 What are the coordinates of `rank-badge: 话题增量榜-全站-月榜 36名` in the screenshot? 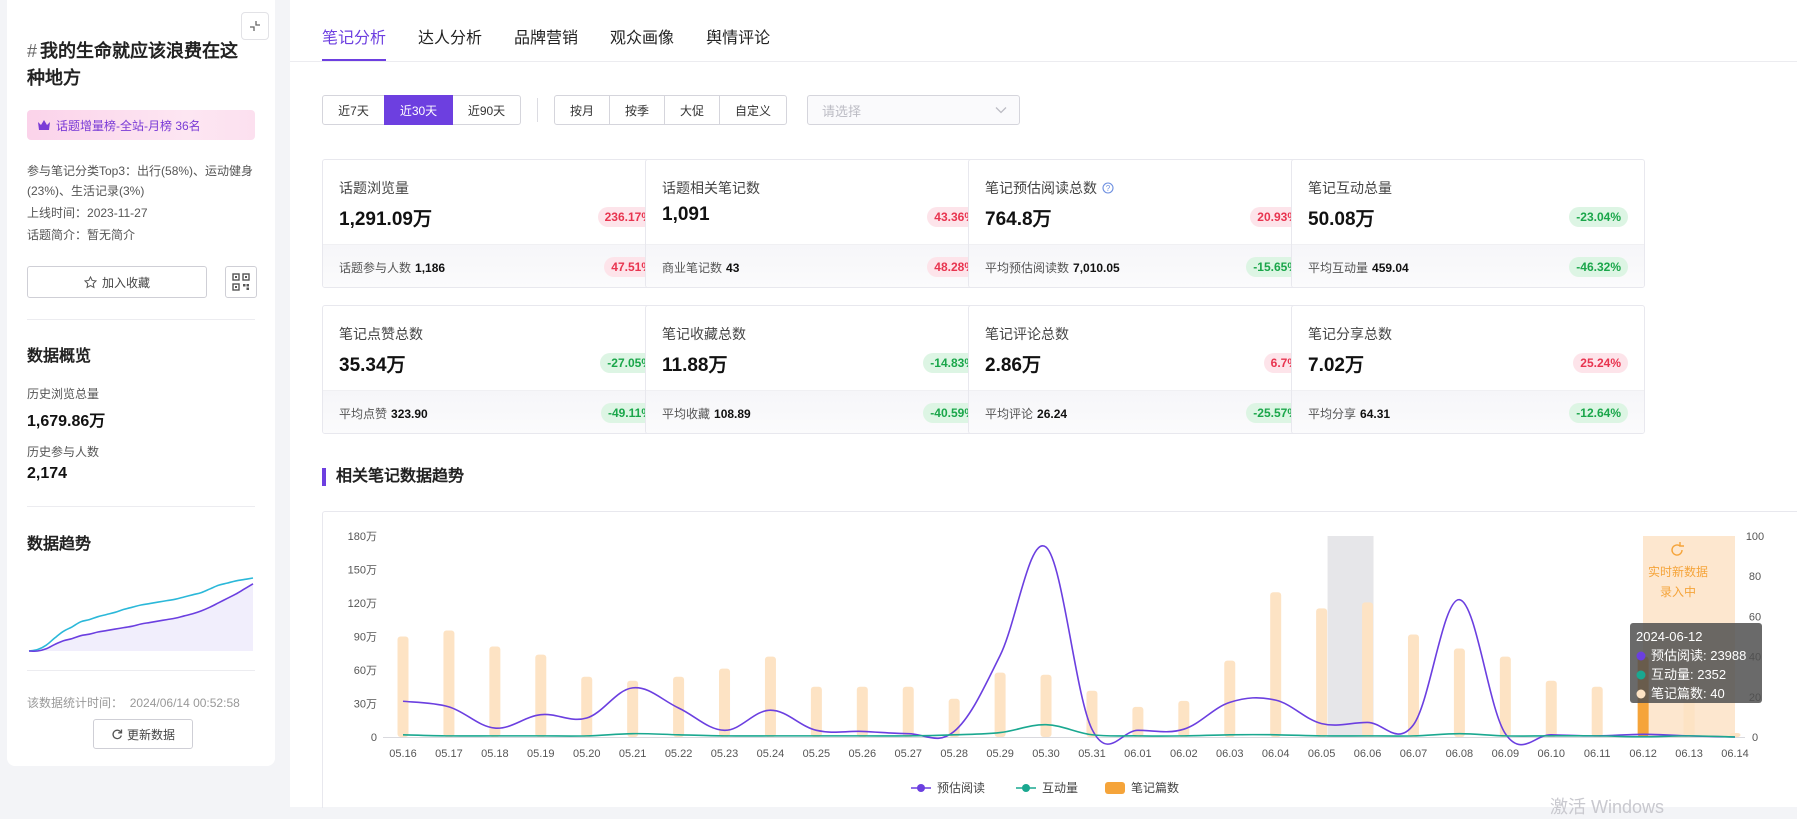 It's located at (141, 125).